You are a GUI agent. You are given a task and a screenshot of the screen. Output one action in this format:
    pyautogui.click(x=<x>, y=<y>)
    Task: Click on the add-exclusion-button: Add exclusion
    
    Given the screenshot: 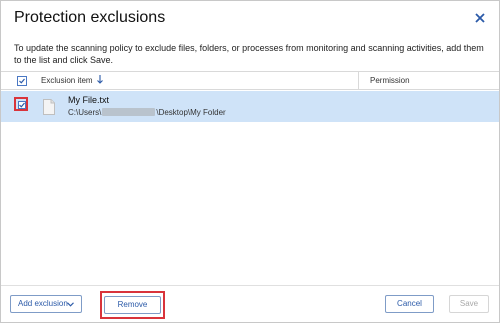 What is the action you would take?
    pyautogui.click(x=46, y=304)
    